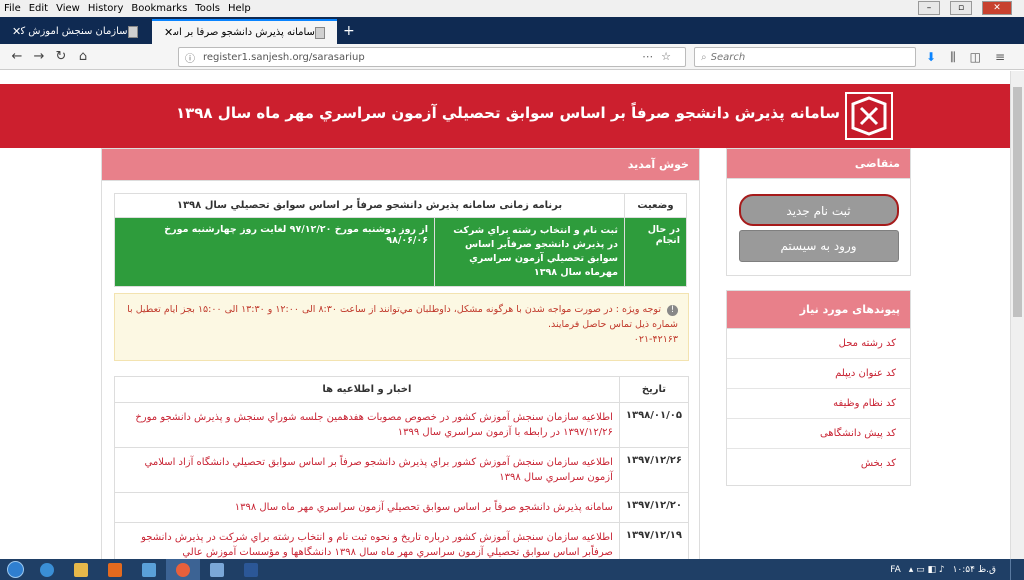 This screenshot has height=580, width=1024. I want to click on tab-label: سامانه پذيرش دانشجو صرفاً بر اساس سو, so click(244, 32).